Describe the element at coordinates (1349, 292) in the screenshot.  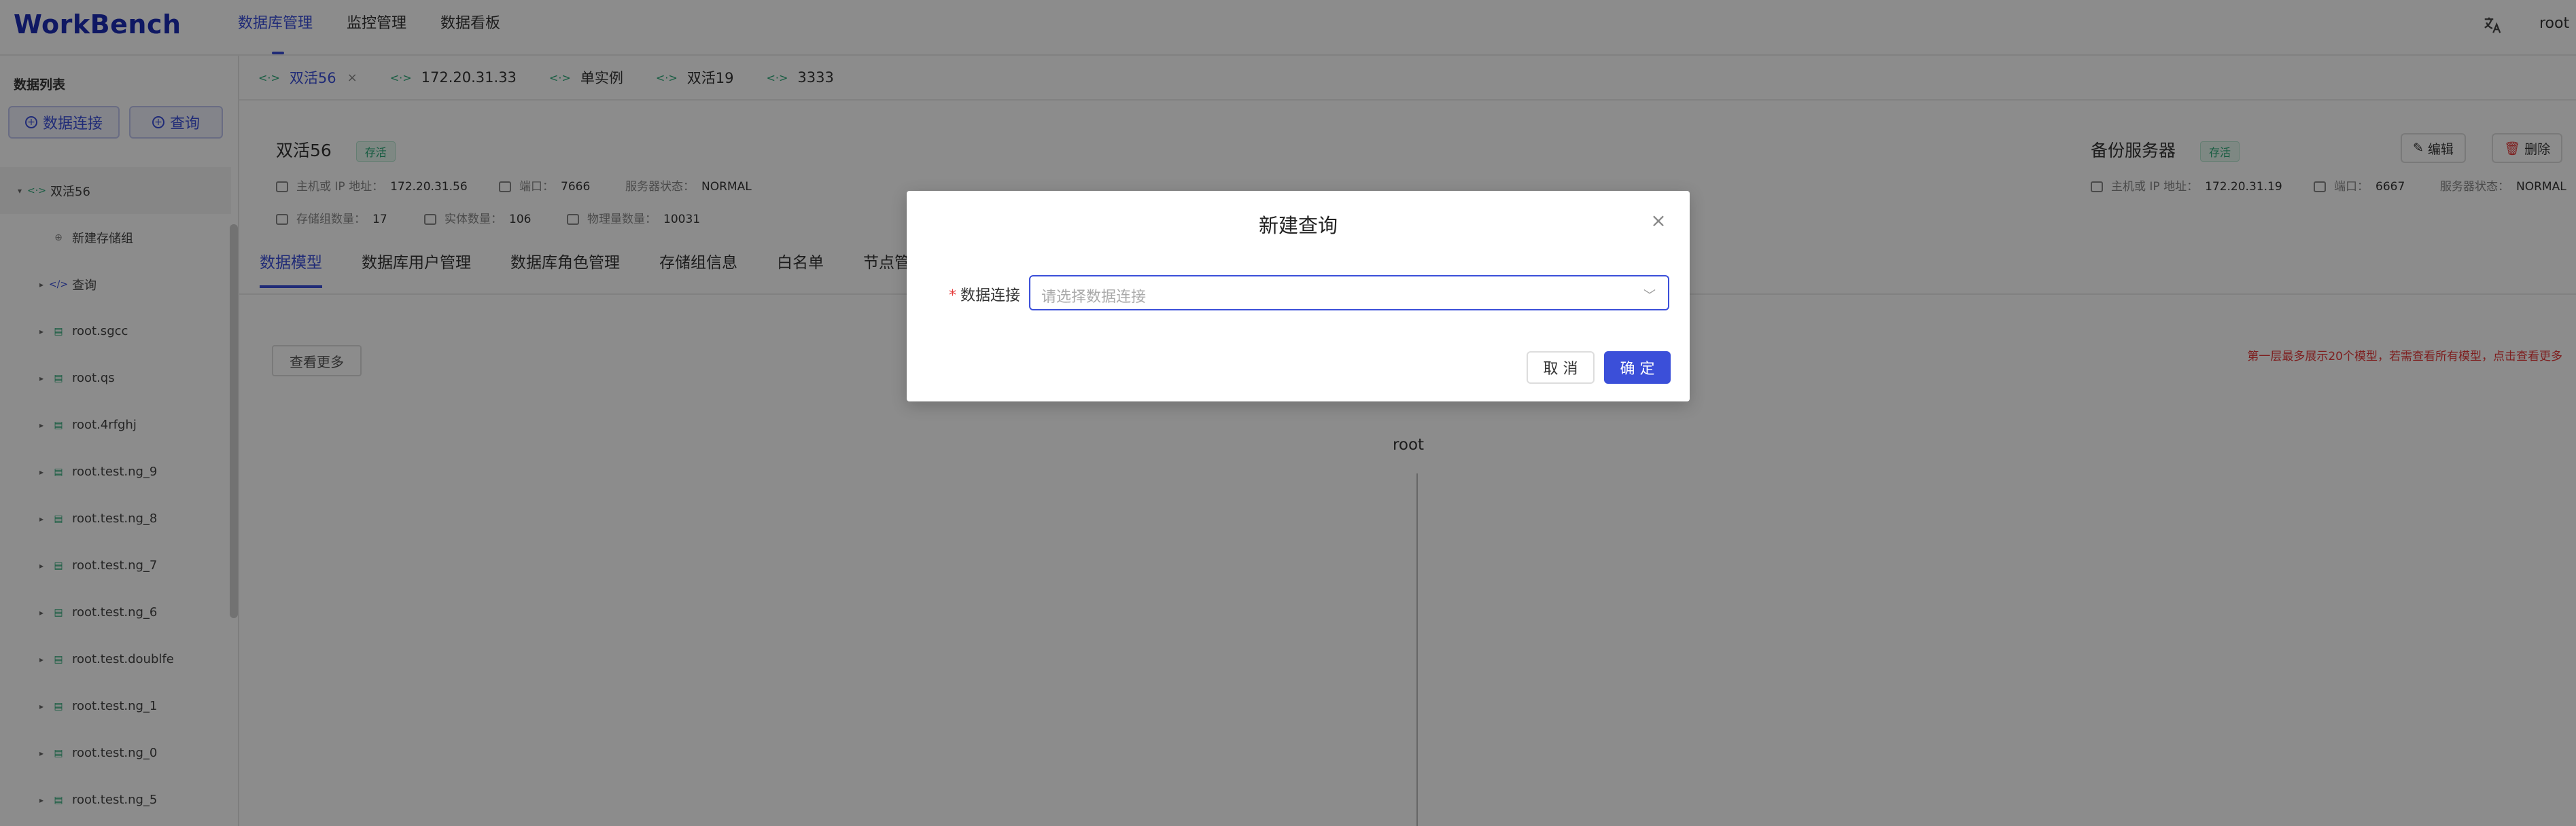
I see `data-connection-select: 请选择数据连接 ﹀` at that location.